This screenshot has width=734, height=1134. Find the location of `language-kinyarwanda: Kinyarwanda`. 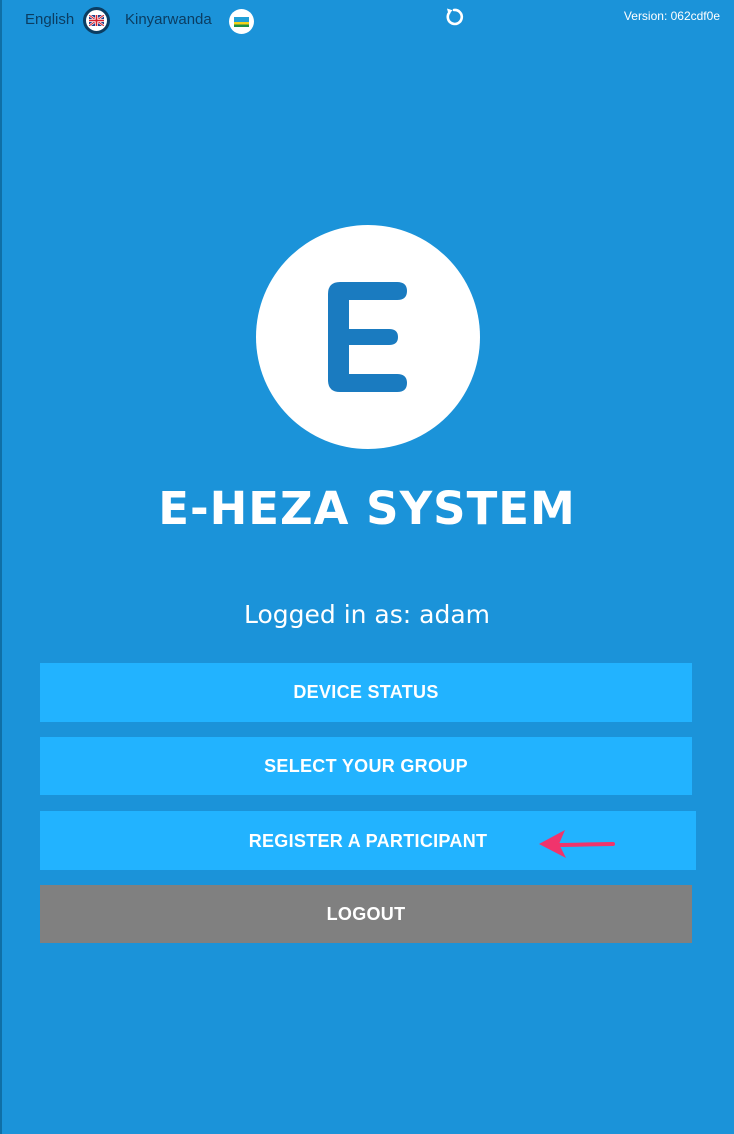

language-kinyarwanda: Kinyarwanda is located at coordinates (168, 19).